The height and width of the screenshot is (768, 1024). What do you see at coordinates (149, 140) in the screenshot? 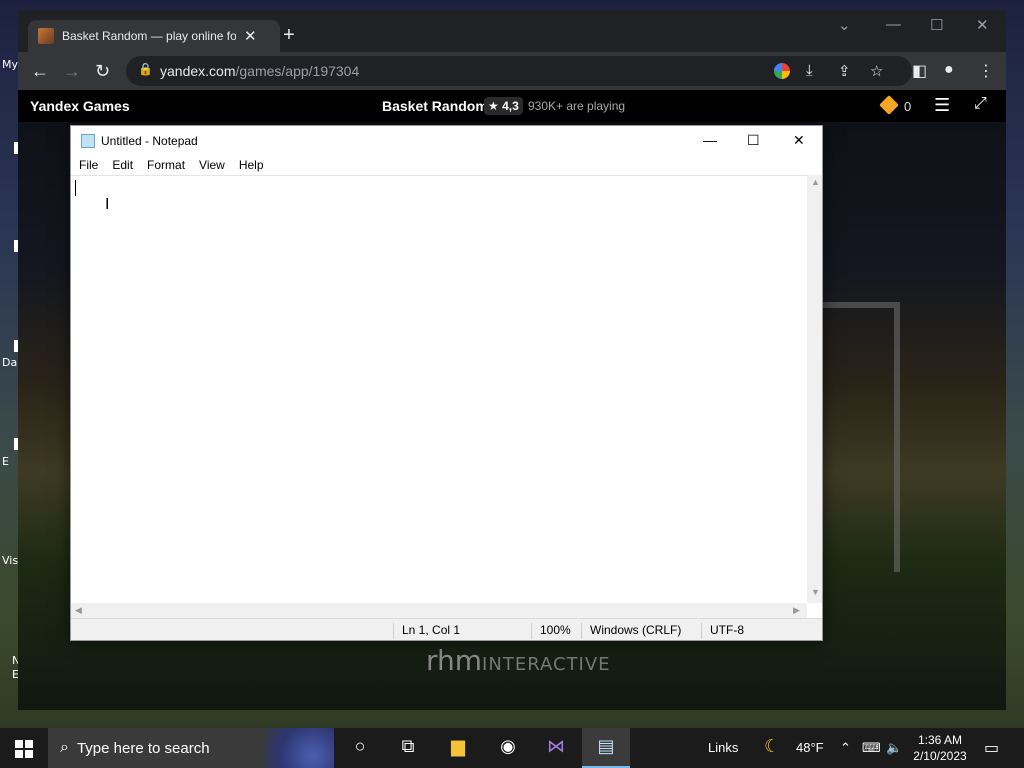
I see `window-title: Untitled - Notepad` at bounding box center [149, 140].